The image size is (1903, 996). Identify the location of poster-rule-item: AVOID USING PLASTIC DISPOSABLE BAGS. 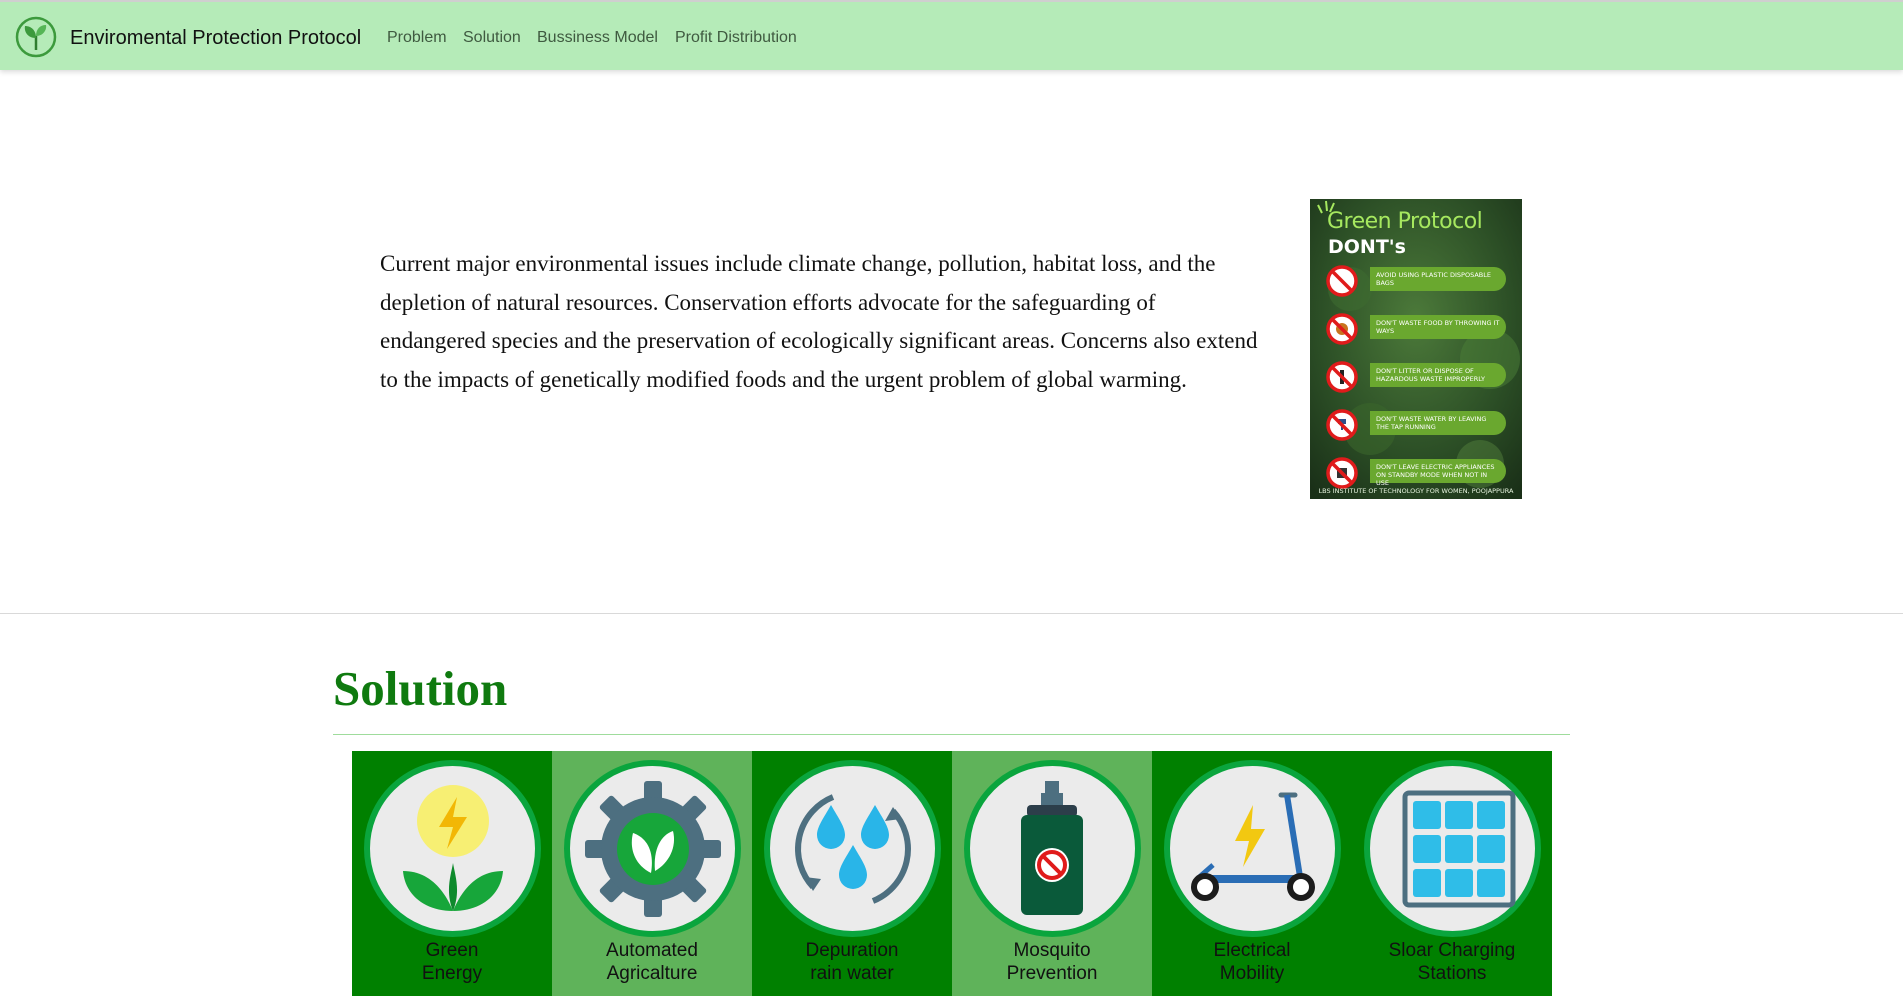
(1416, 280).